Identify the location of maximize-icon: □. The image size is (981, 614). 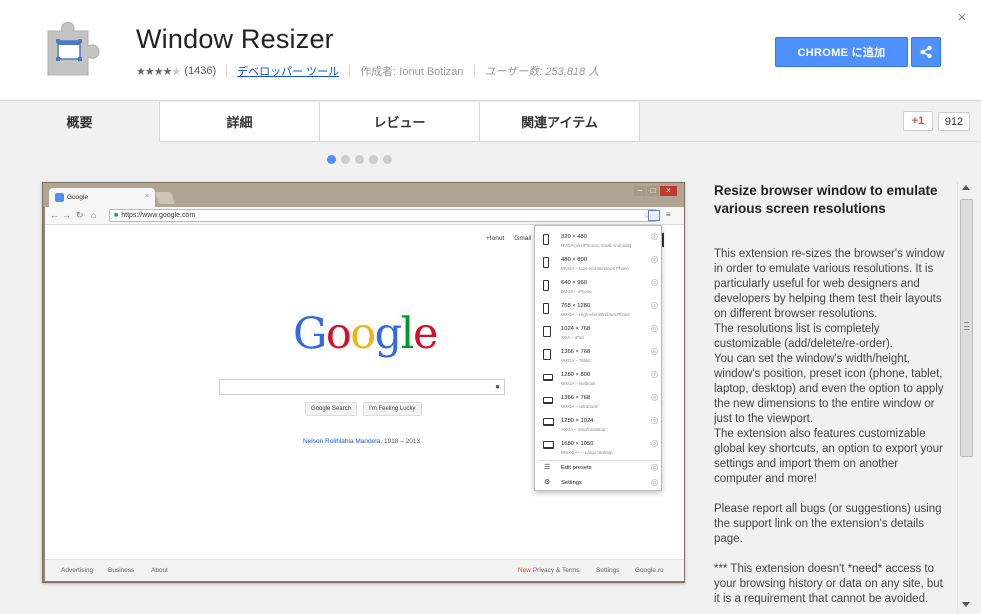
(653, 191).